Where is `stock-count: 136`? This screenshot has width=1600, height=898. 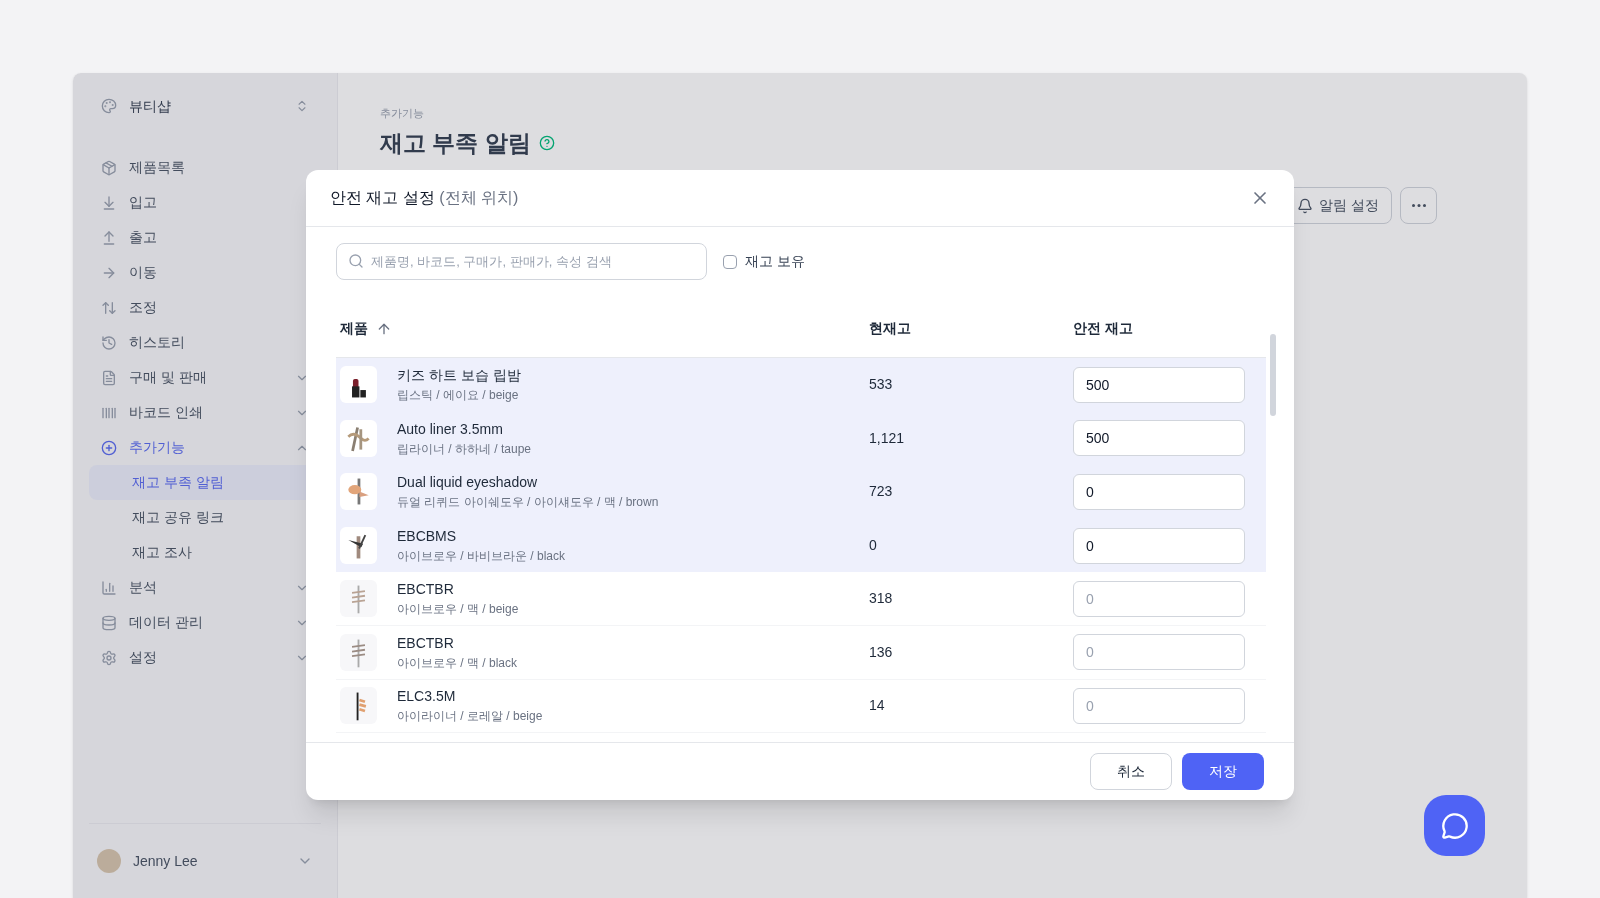
stock-count: 136 is located at coordinates (881, 652).